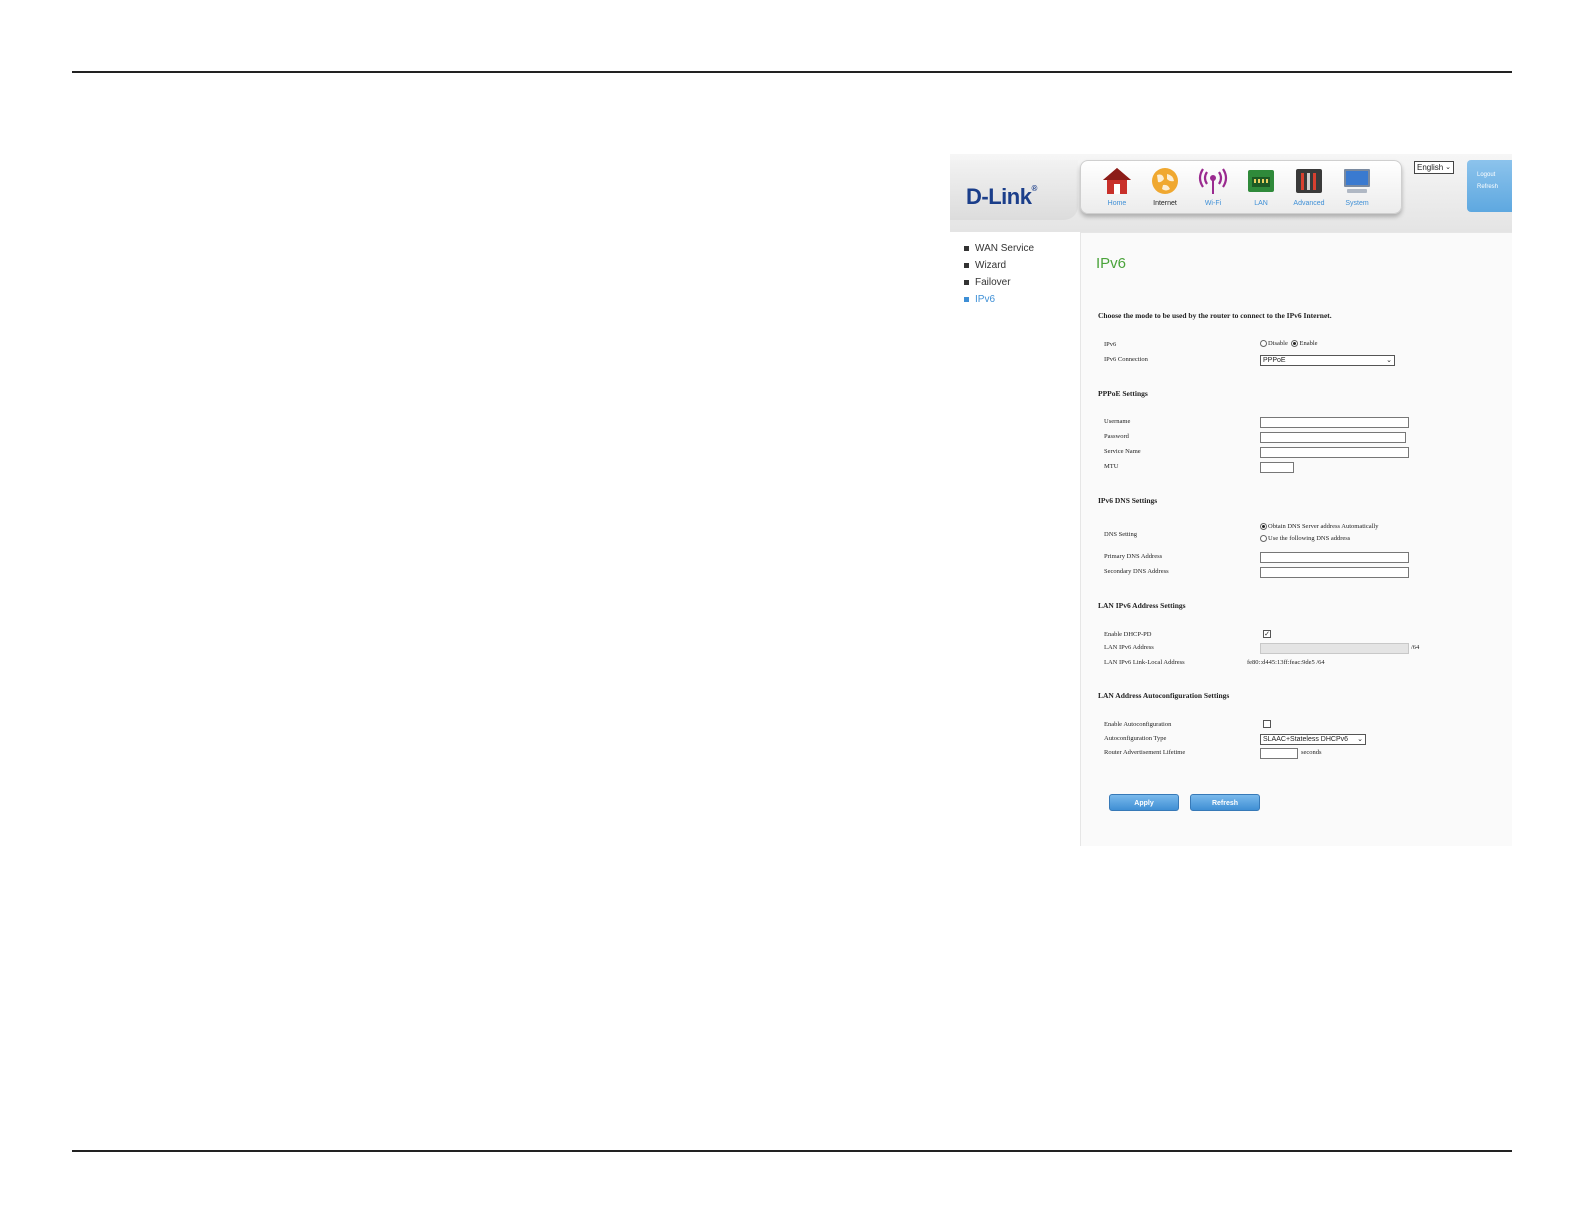  I want to click on username-input, so click(1334, 422).